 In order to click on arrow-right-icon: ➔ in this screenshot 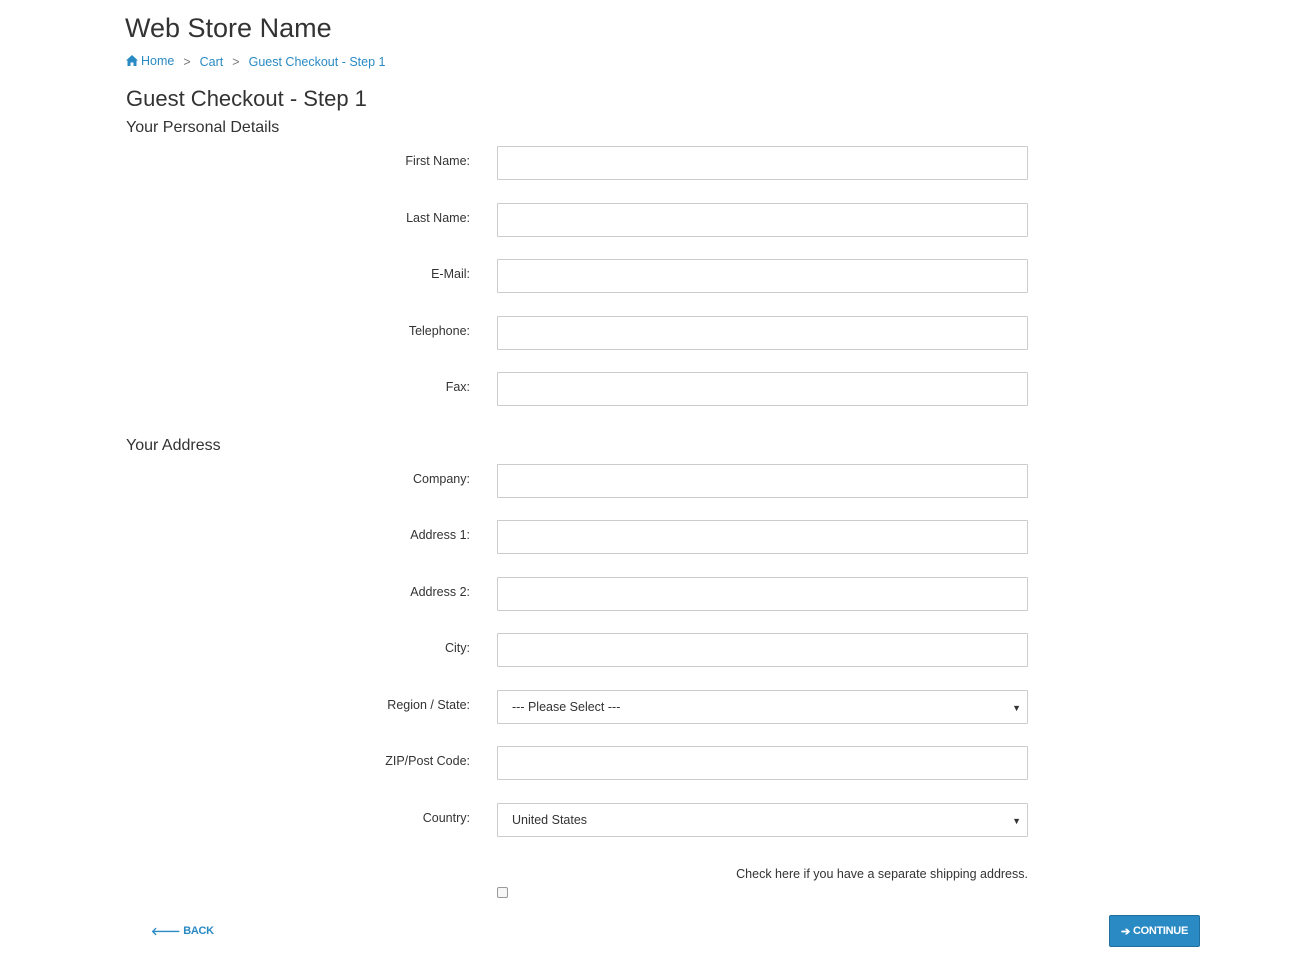, I will do `click(1125, 931)`.